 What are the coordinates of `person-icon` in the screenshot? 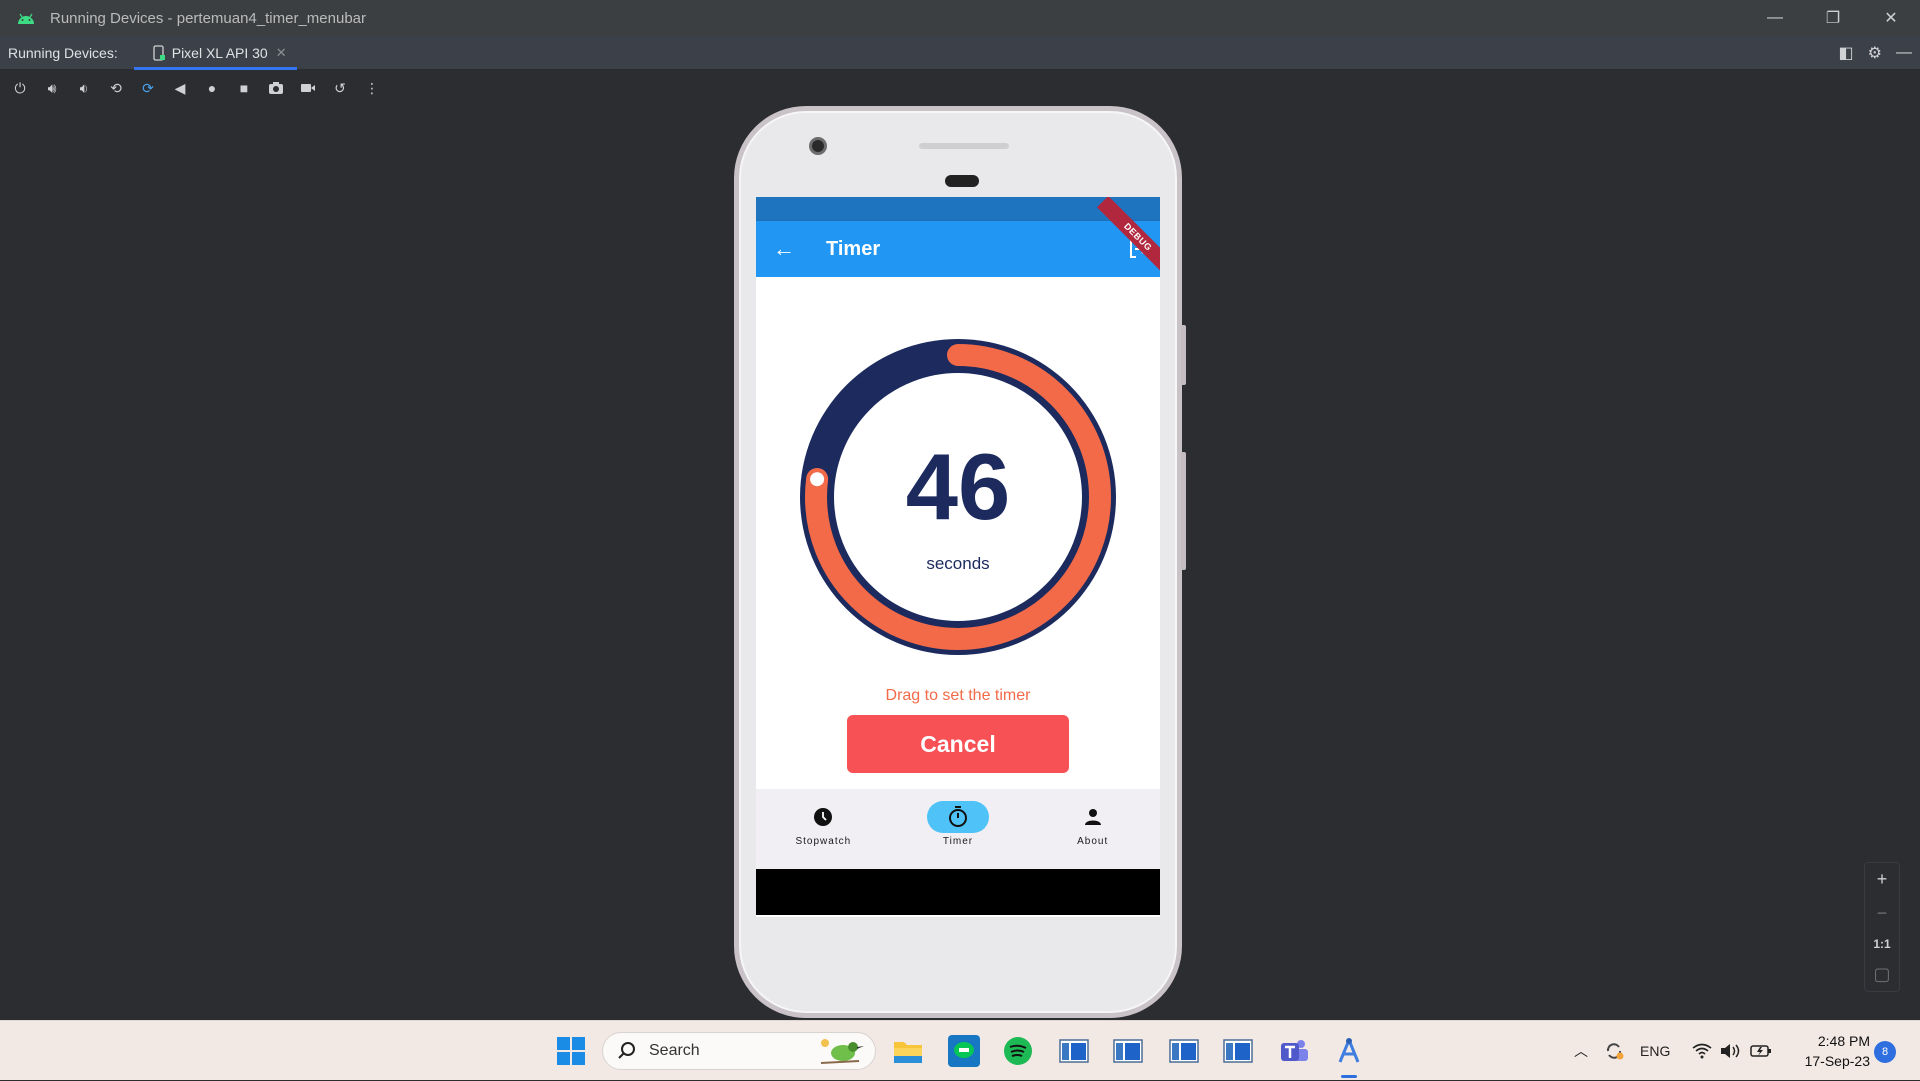 It's located at (1092, 817).